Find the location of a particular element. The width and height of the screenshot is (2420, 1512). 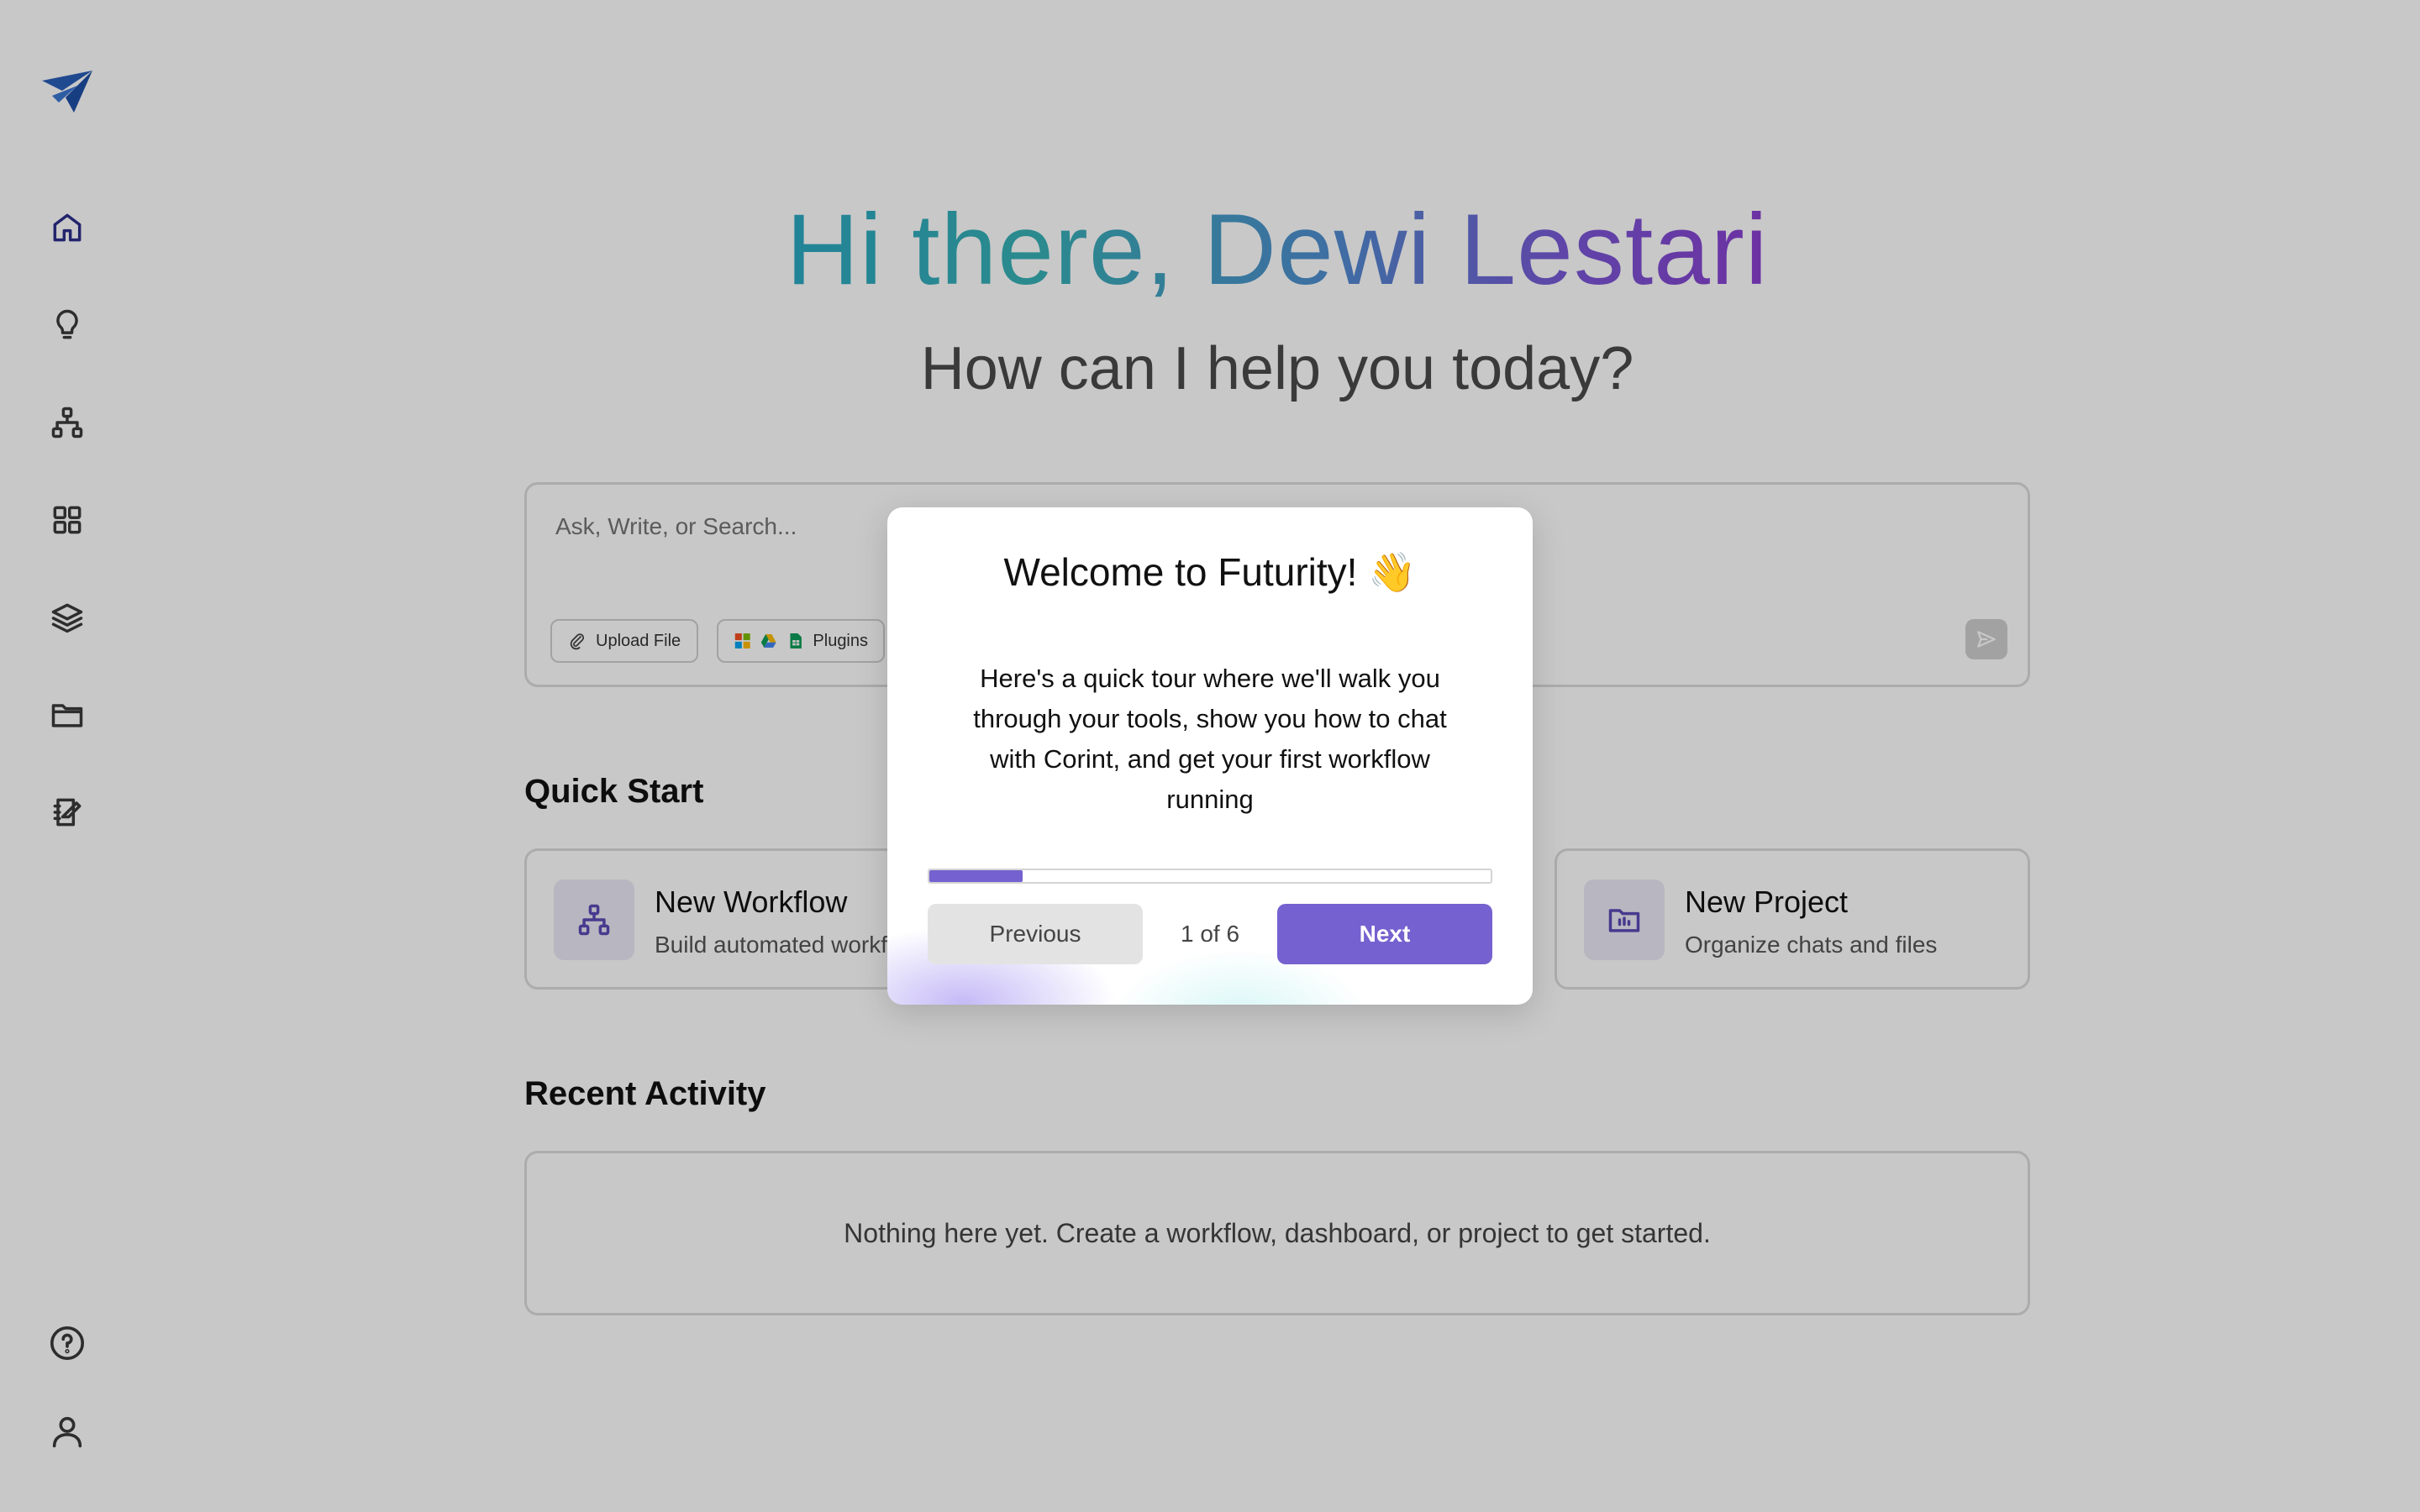

previous-button: Previous is located at coordinates (1035, 934).